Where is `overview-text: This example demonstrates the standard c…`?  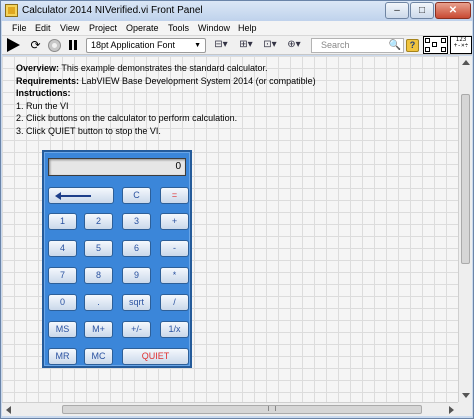 overview-text: This example demonstrates the standard c… is located at coordinates (163, 68).